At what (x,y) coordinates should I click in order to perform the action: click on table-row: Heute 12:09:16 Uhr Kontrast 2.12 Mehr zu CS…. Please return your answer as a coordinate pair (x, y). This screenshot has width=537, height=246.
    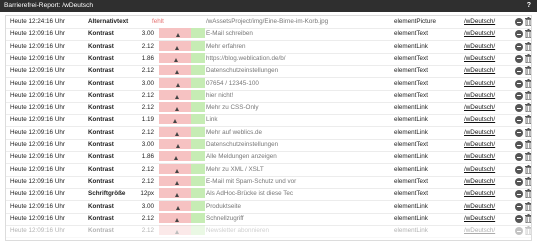
    Looking at the image, I should click on (268, 109).